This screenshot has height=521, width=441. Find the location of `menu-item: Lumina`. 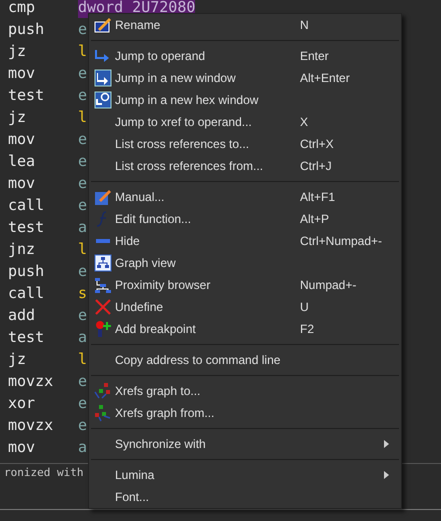

menu-item: Lumina is located at coordinates (245, 475).